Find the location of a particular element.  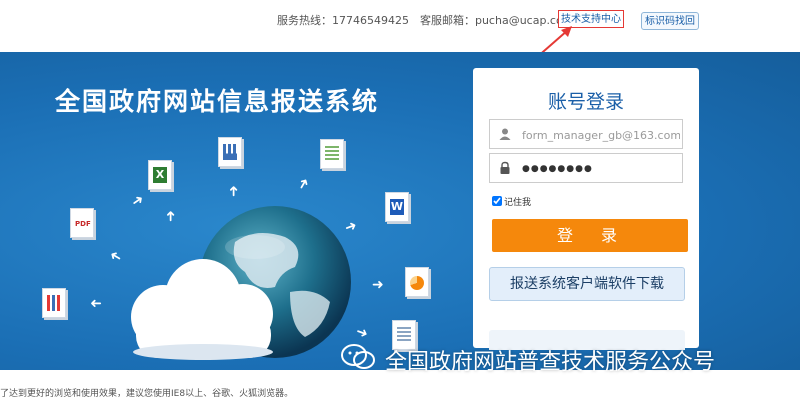

login-button: 登 录 is located at coordinates (590, 235).